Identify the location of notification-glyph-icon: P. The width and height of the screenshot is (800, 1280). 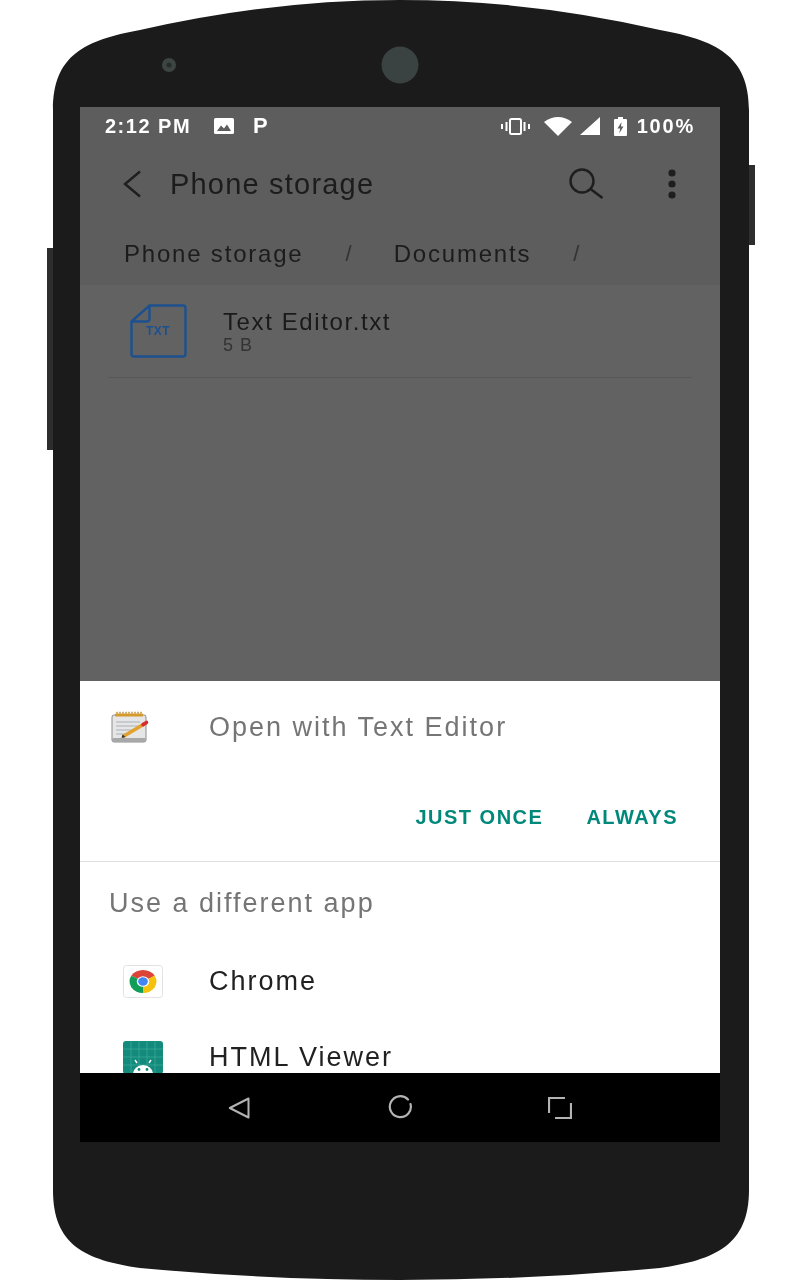
(260, 126).